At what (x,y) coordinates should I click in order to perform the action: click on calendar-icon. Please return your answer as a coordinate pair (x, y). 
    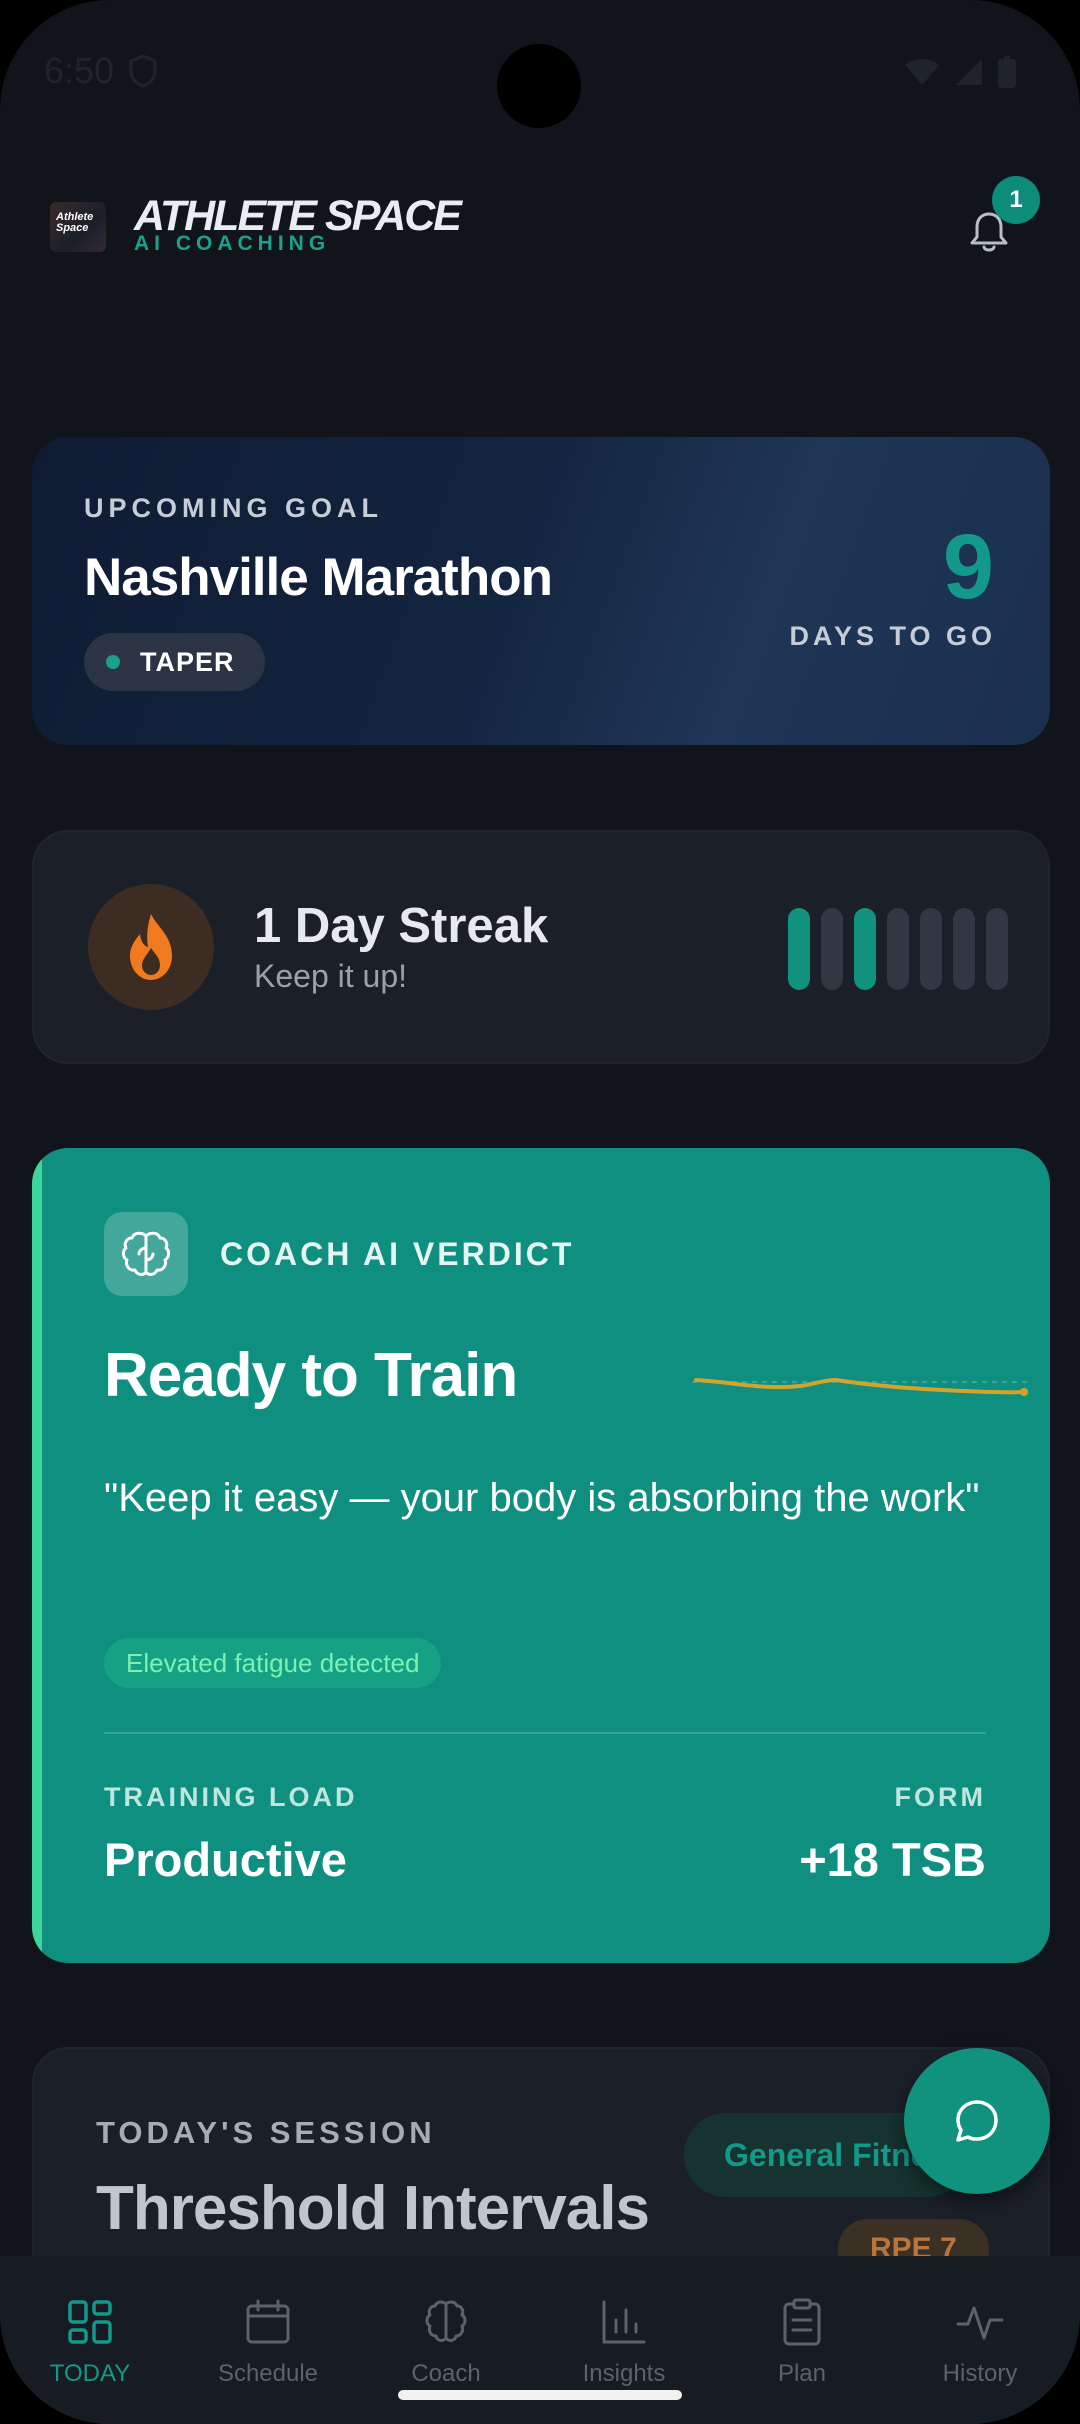
    Looking at the image, I should click on (268, 2321).